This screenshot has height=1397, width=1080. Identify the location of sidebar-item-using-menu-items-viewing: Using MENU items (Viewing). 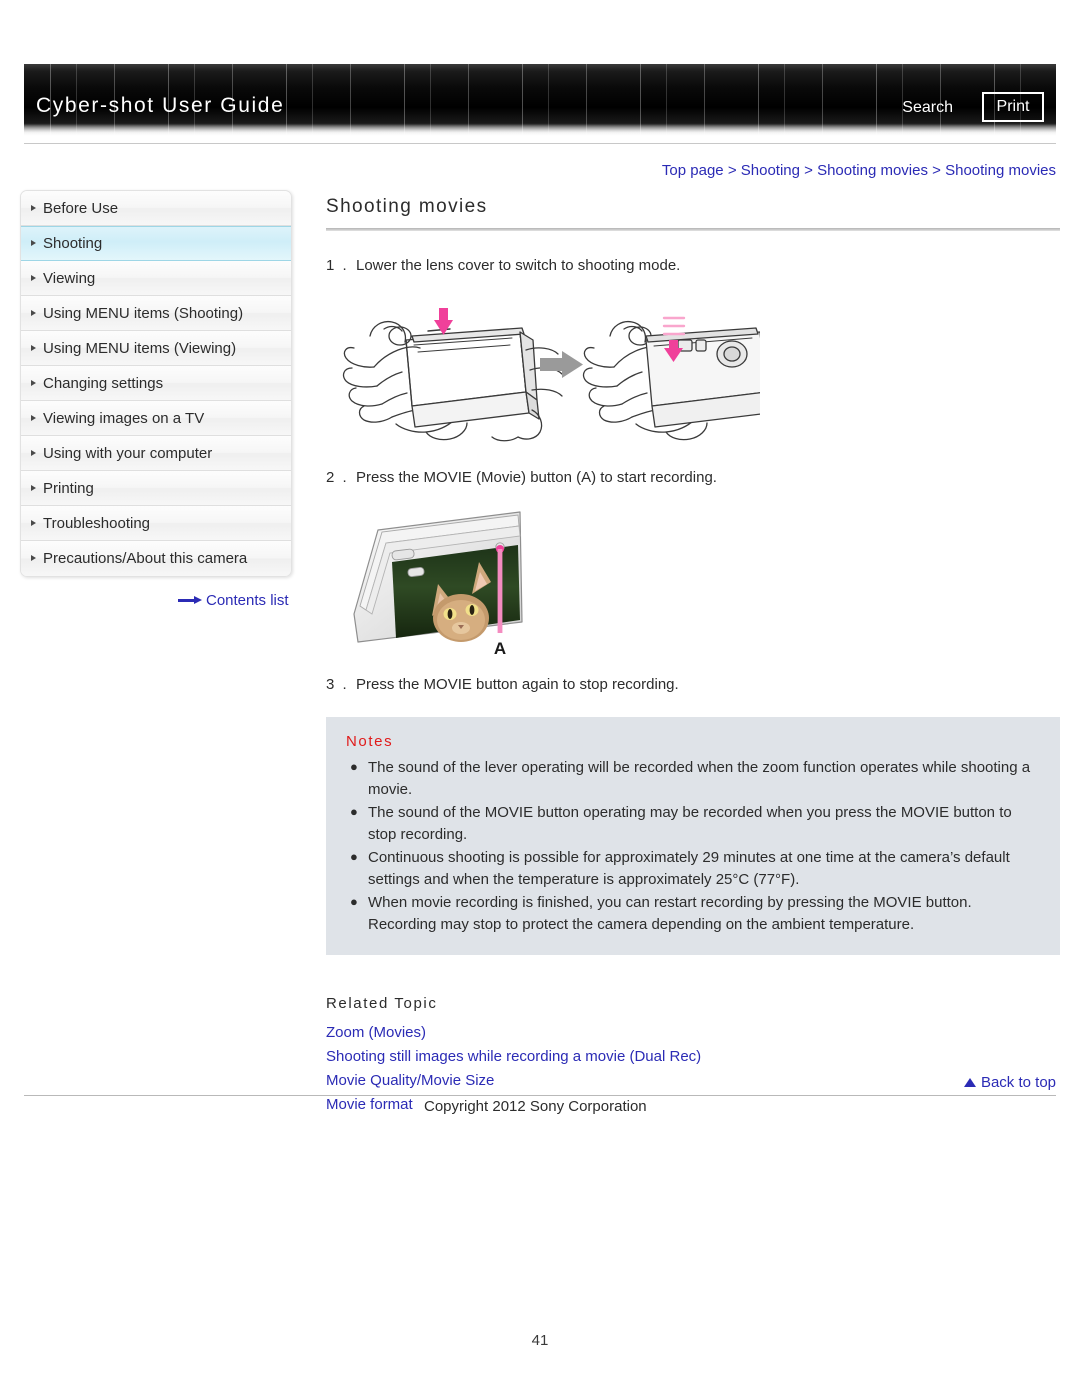
(156, 348).